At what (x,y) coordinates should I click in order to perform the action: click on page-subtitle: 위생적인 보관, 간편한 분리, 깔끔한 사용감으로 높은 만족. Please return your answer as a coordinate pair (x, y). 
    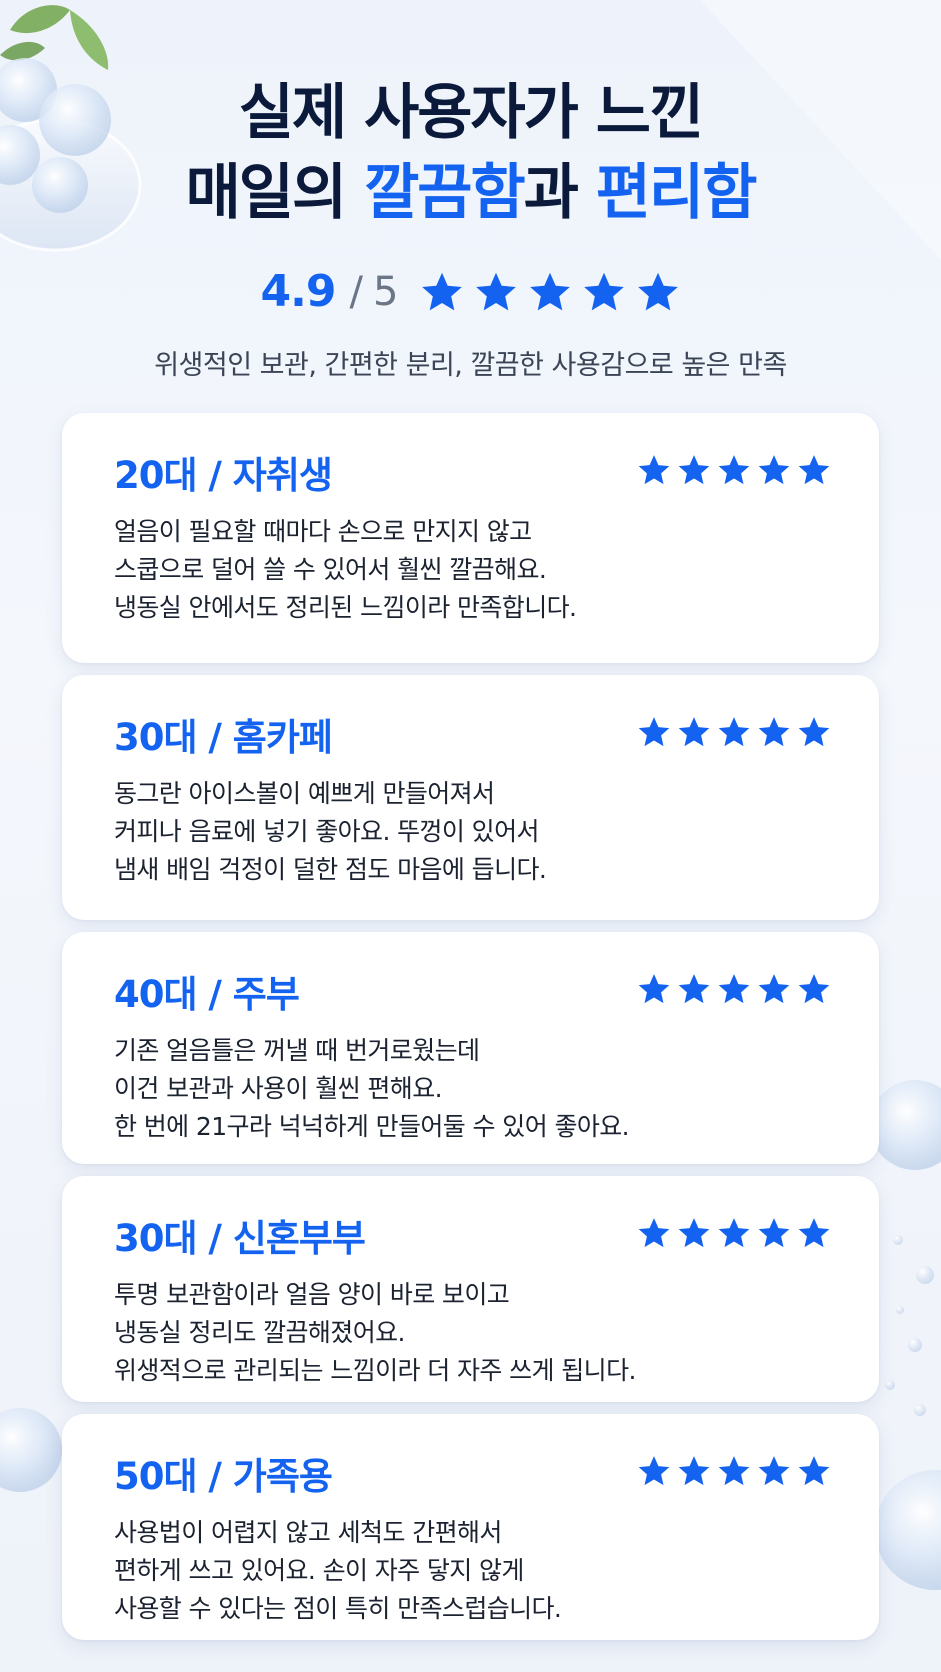
    Looking at the image, I should click on (470, 365).